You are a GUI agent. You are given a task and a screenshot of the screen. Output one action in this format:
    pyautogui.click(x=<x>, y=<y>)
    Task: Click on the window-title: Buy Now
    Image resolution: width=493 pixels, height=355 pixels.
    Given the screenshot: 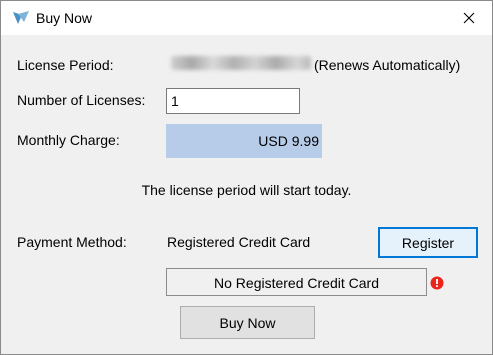 What is the action you would take?
    pyautogui.click(x=64, y=18)
    